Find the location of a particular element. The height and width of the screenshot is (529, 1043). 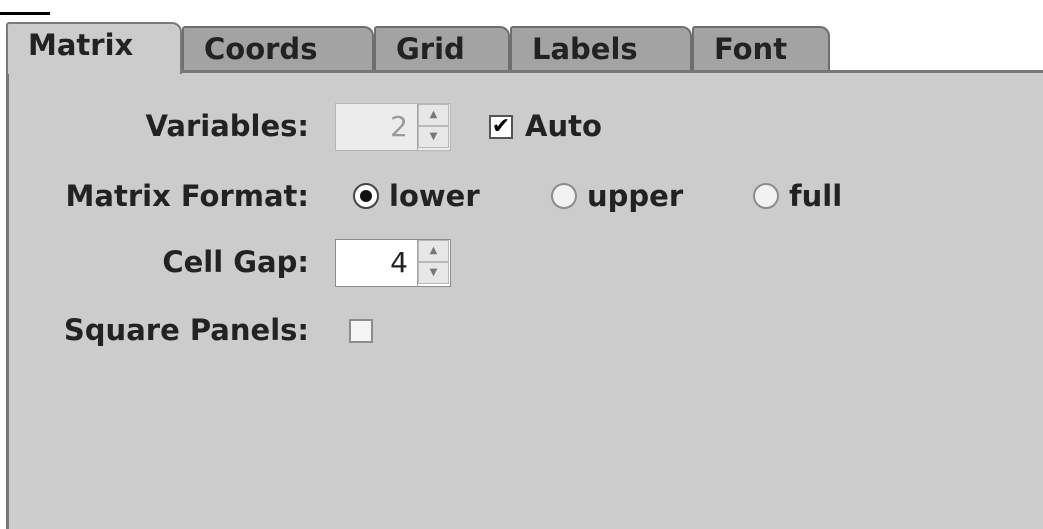

cell-gap-spinner: 4 ▲ ▼ is located at coordinates (393, 263).